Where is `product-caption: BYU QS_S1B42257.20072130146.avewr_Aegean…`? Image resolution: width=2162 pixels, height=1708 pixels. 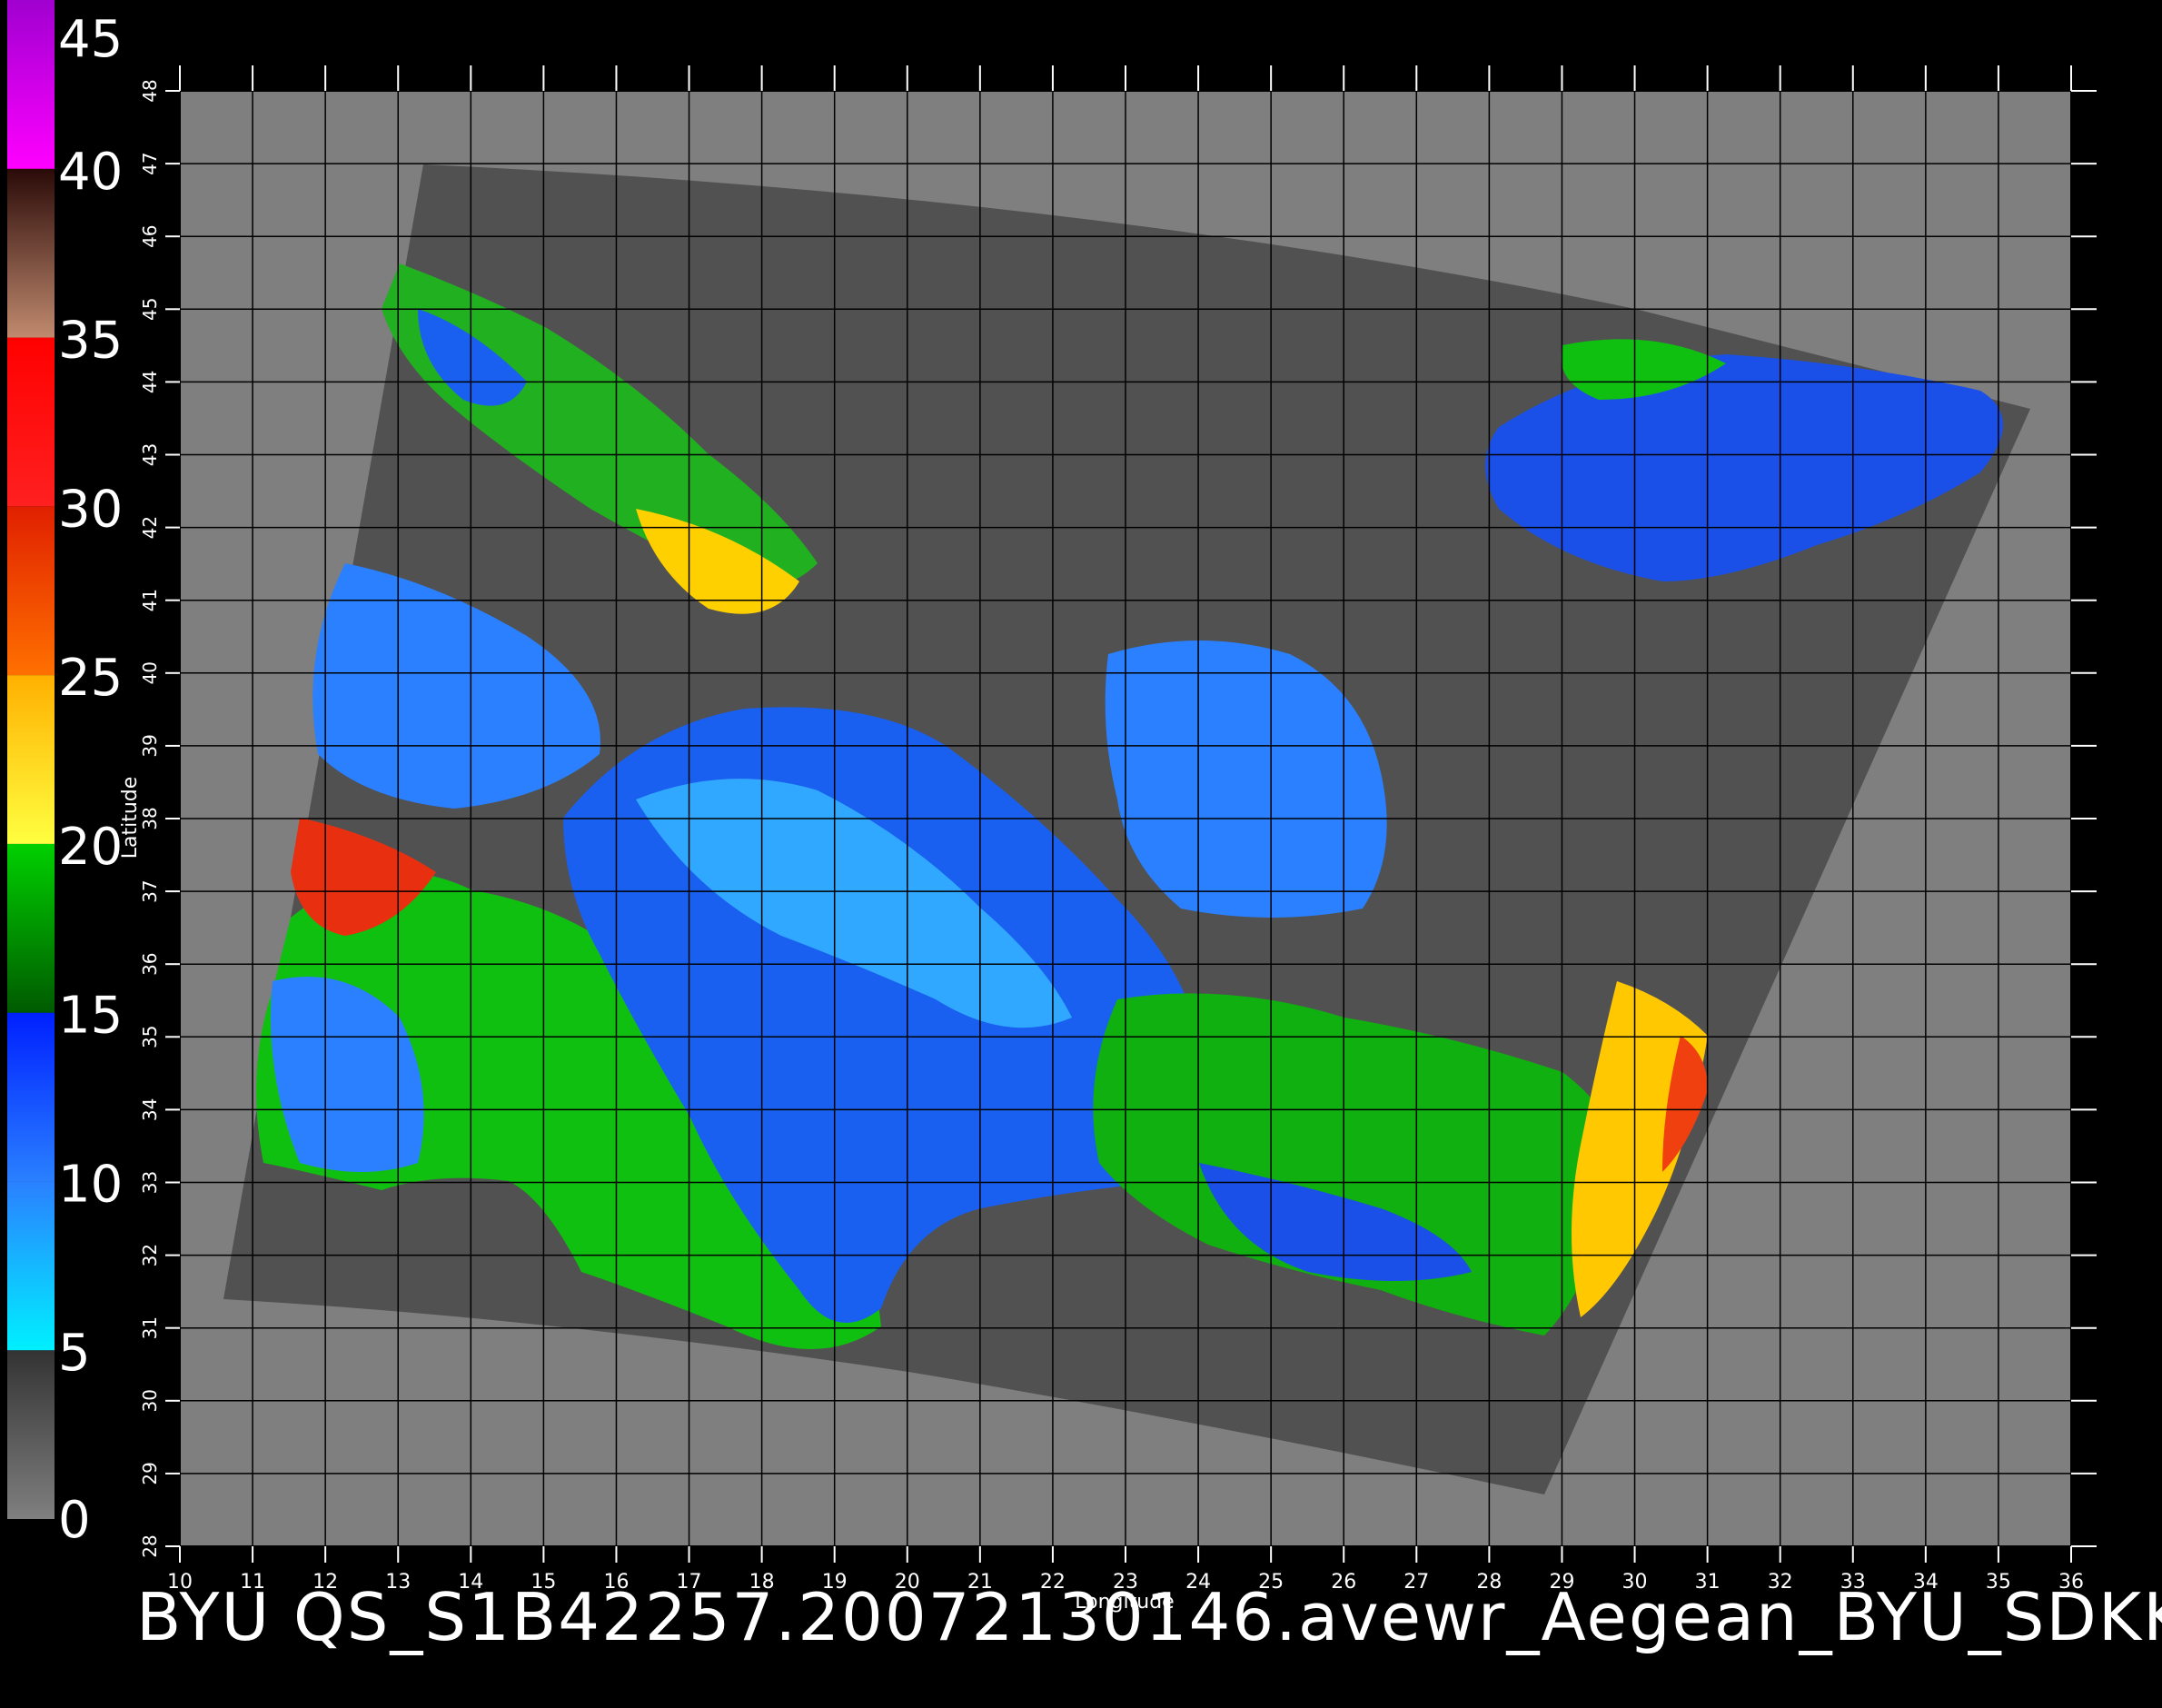 product-caption: BYU QS_S1B42257.20072130146.avewr_Aegean… is located at coordinates (1149, 1617).